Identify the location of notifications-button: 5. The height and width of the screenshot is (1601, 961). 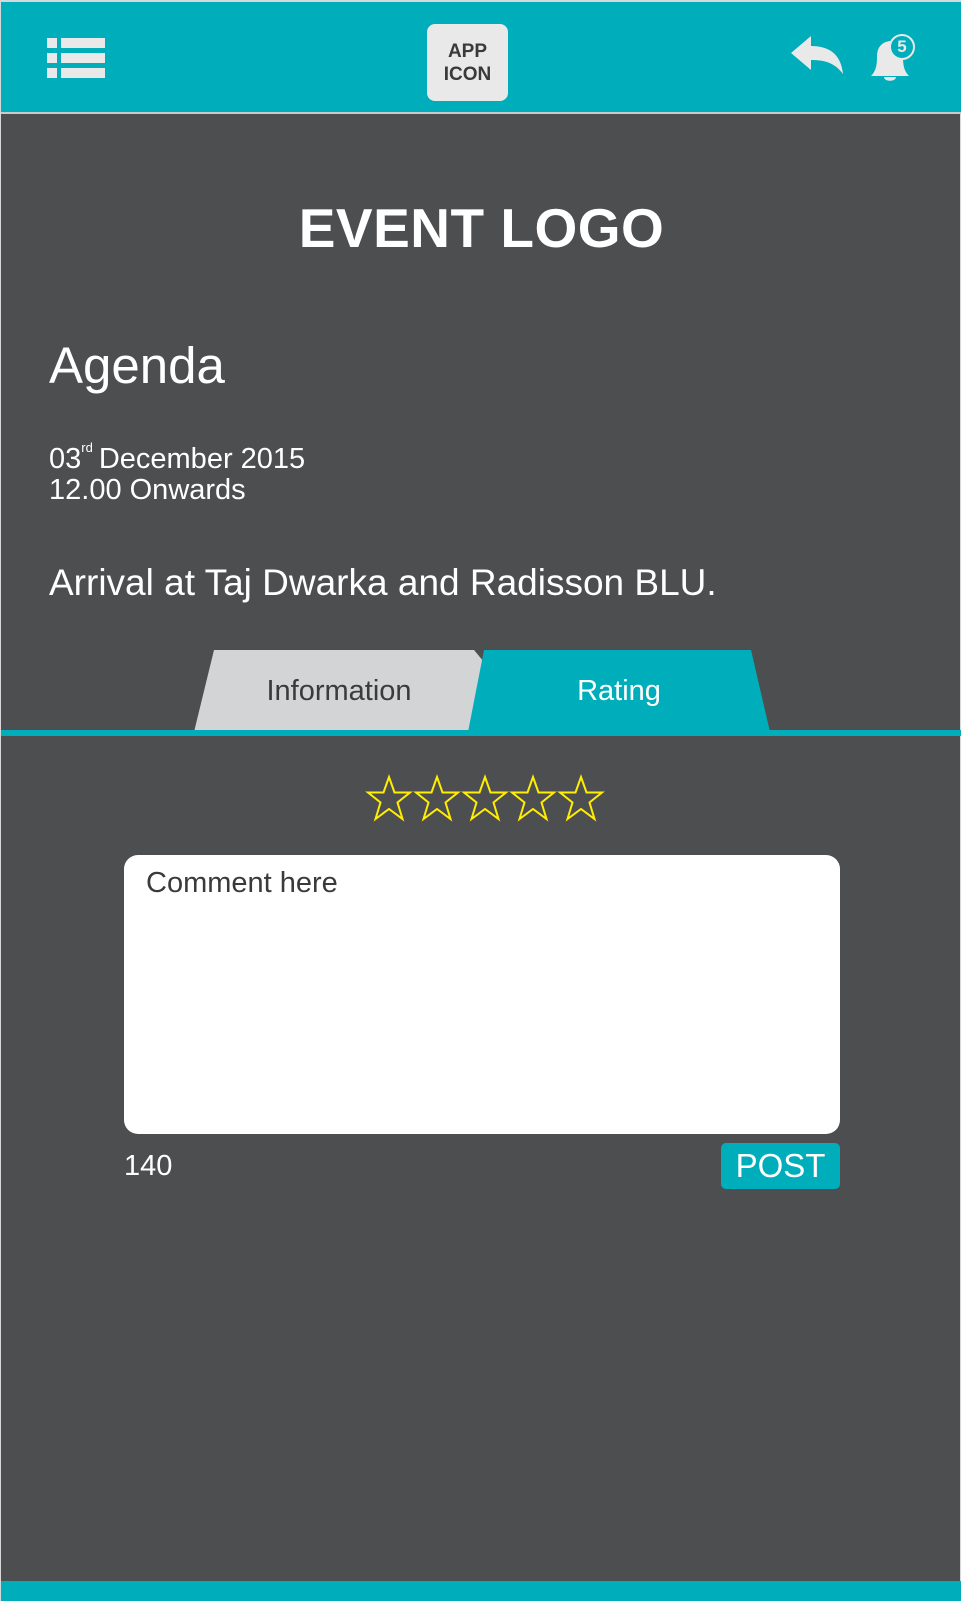
(895, 58).